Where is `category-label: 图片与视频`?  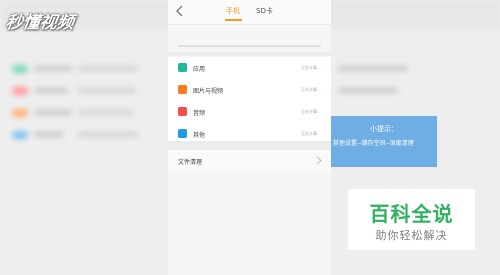 category-label: 图片与视频 is located at coordinates (208, 91).